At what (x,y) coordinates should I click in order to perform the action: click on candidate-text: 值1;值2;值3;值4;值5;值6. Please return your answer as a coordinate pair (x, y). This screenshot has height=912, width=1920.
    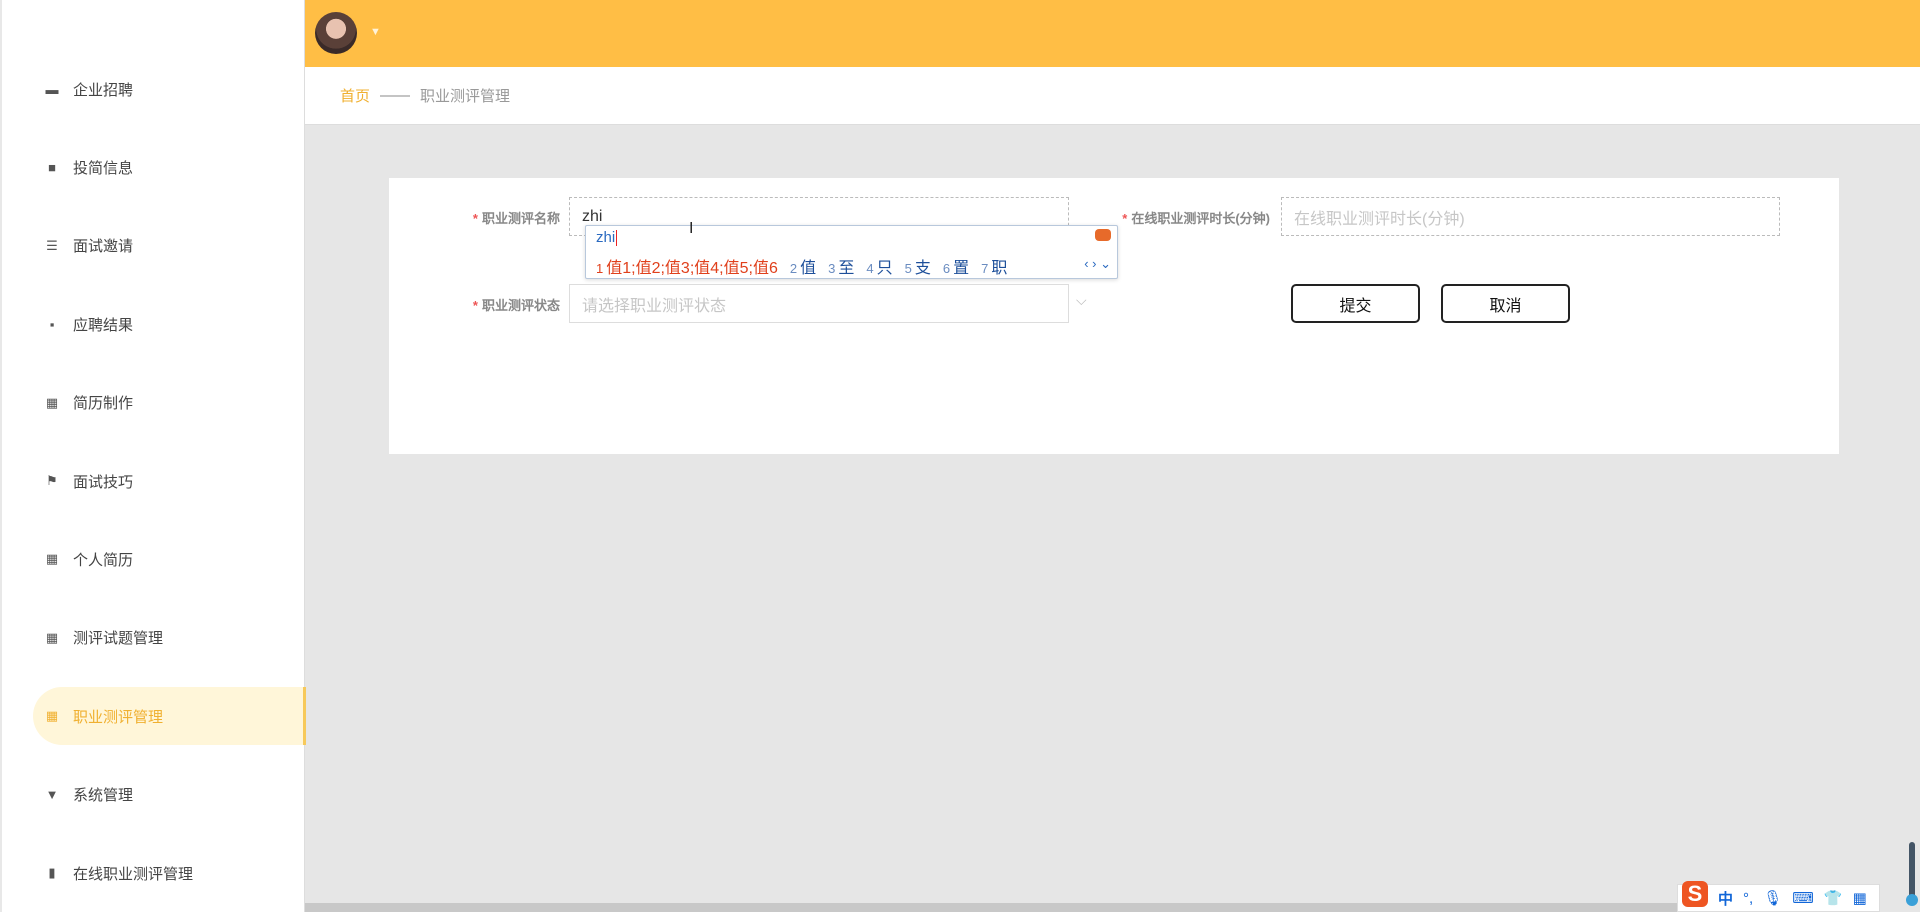
    Looking at the image, I should click on (692, 268).